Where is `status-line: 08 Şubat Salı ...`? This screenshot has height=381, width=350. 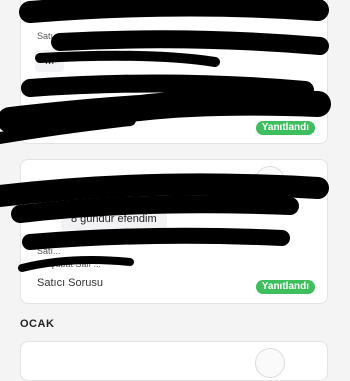 status-line: 08 Şubat Salı ... is located at coordinates (69, 264).